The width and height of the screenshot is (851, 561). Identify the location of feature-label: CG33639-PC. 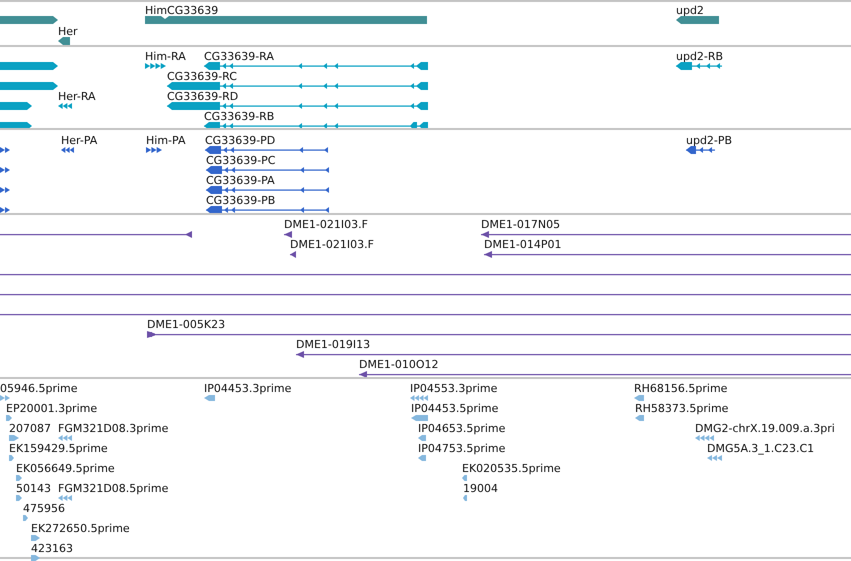
(241, 160).